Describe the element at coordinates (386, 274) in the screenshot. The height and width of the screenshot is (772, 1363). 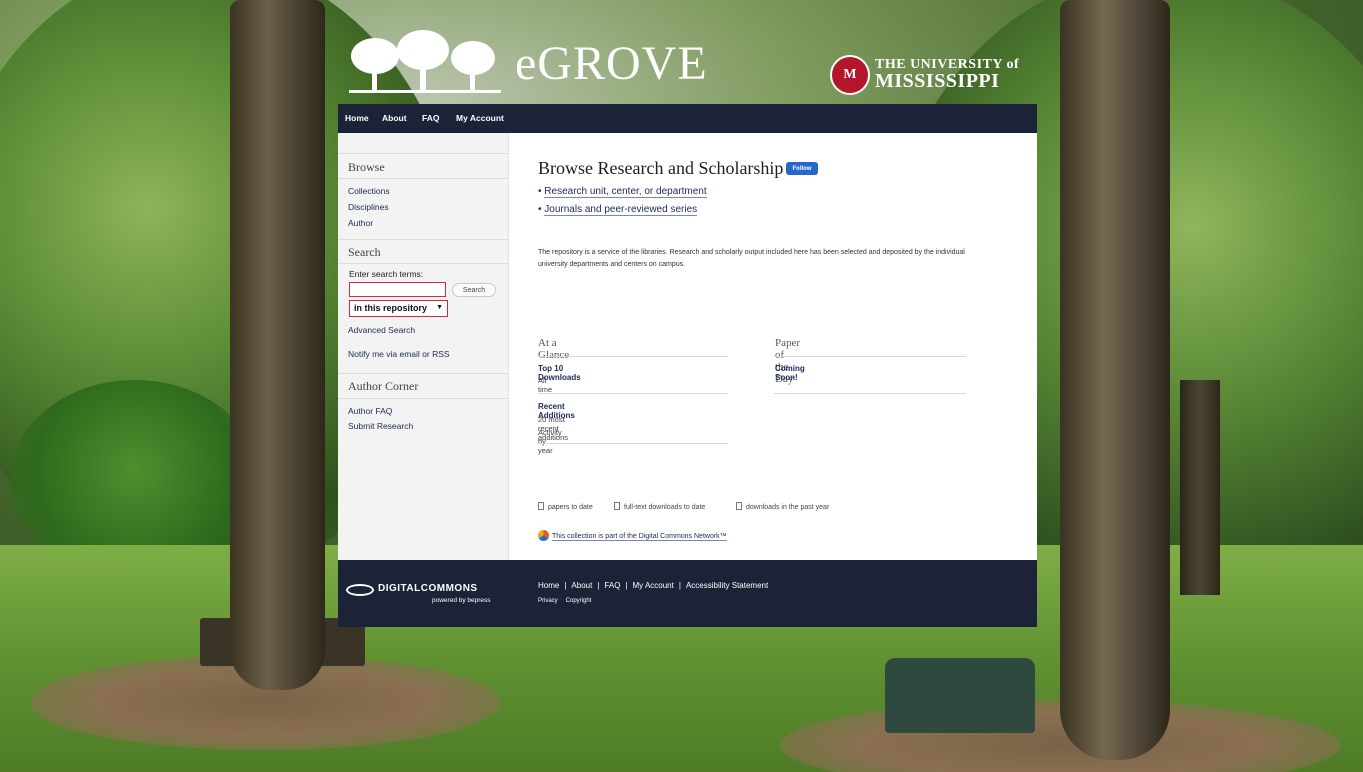
I see `search-label: Enter search terms:` at that location.